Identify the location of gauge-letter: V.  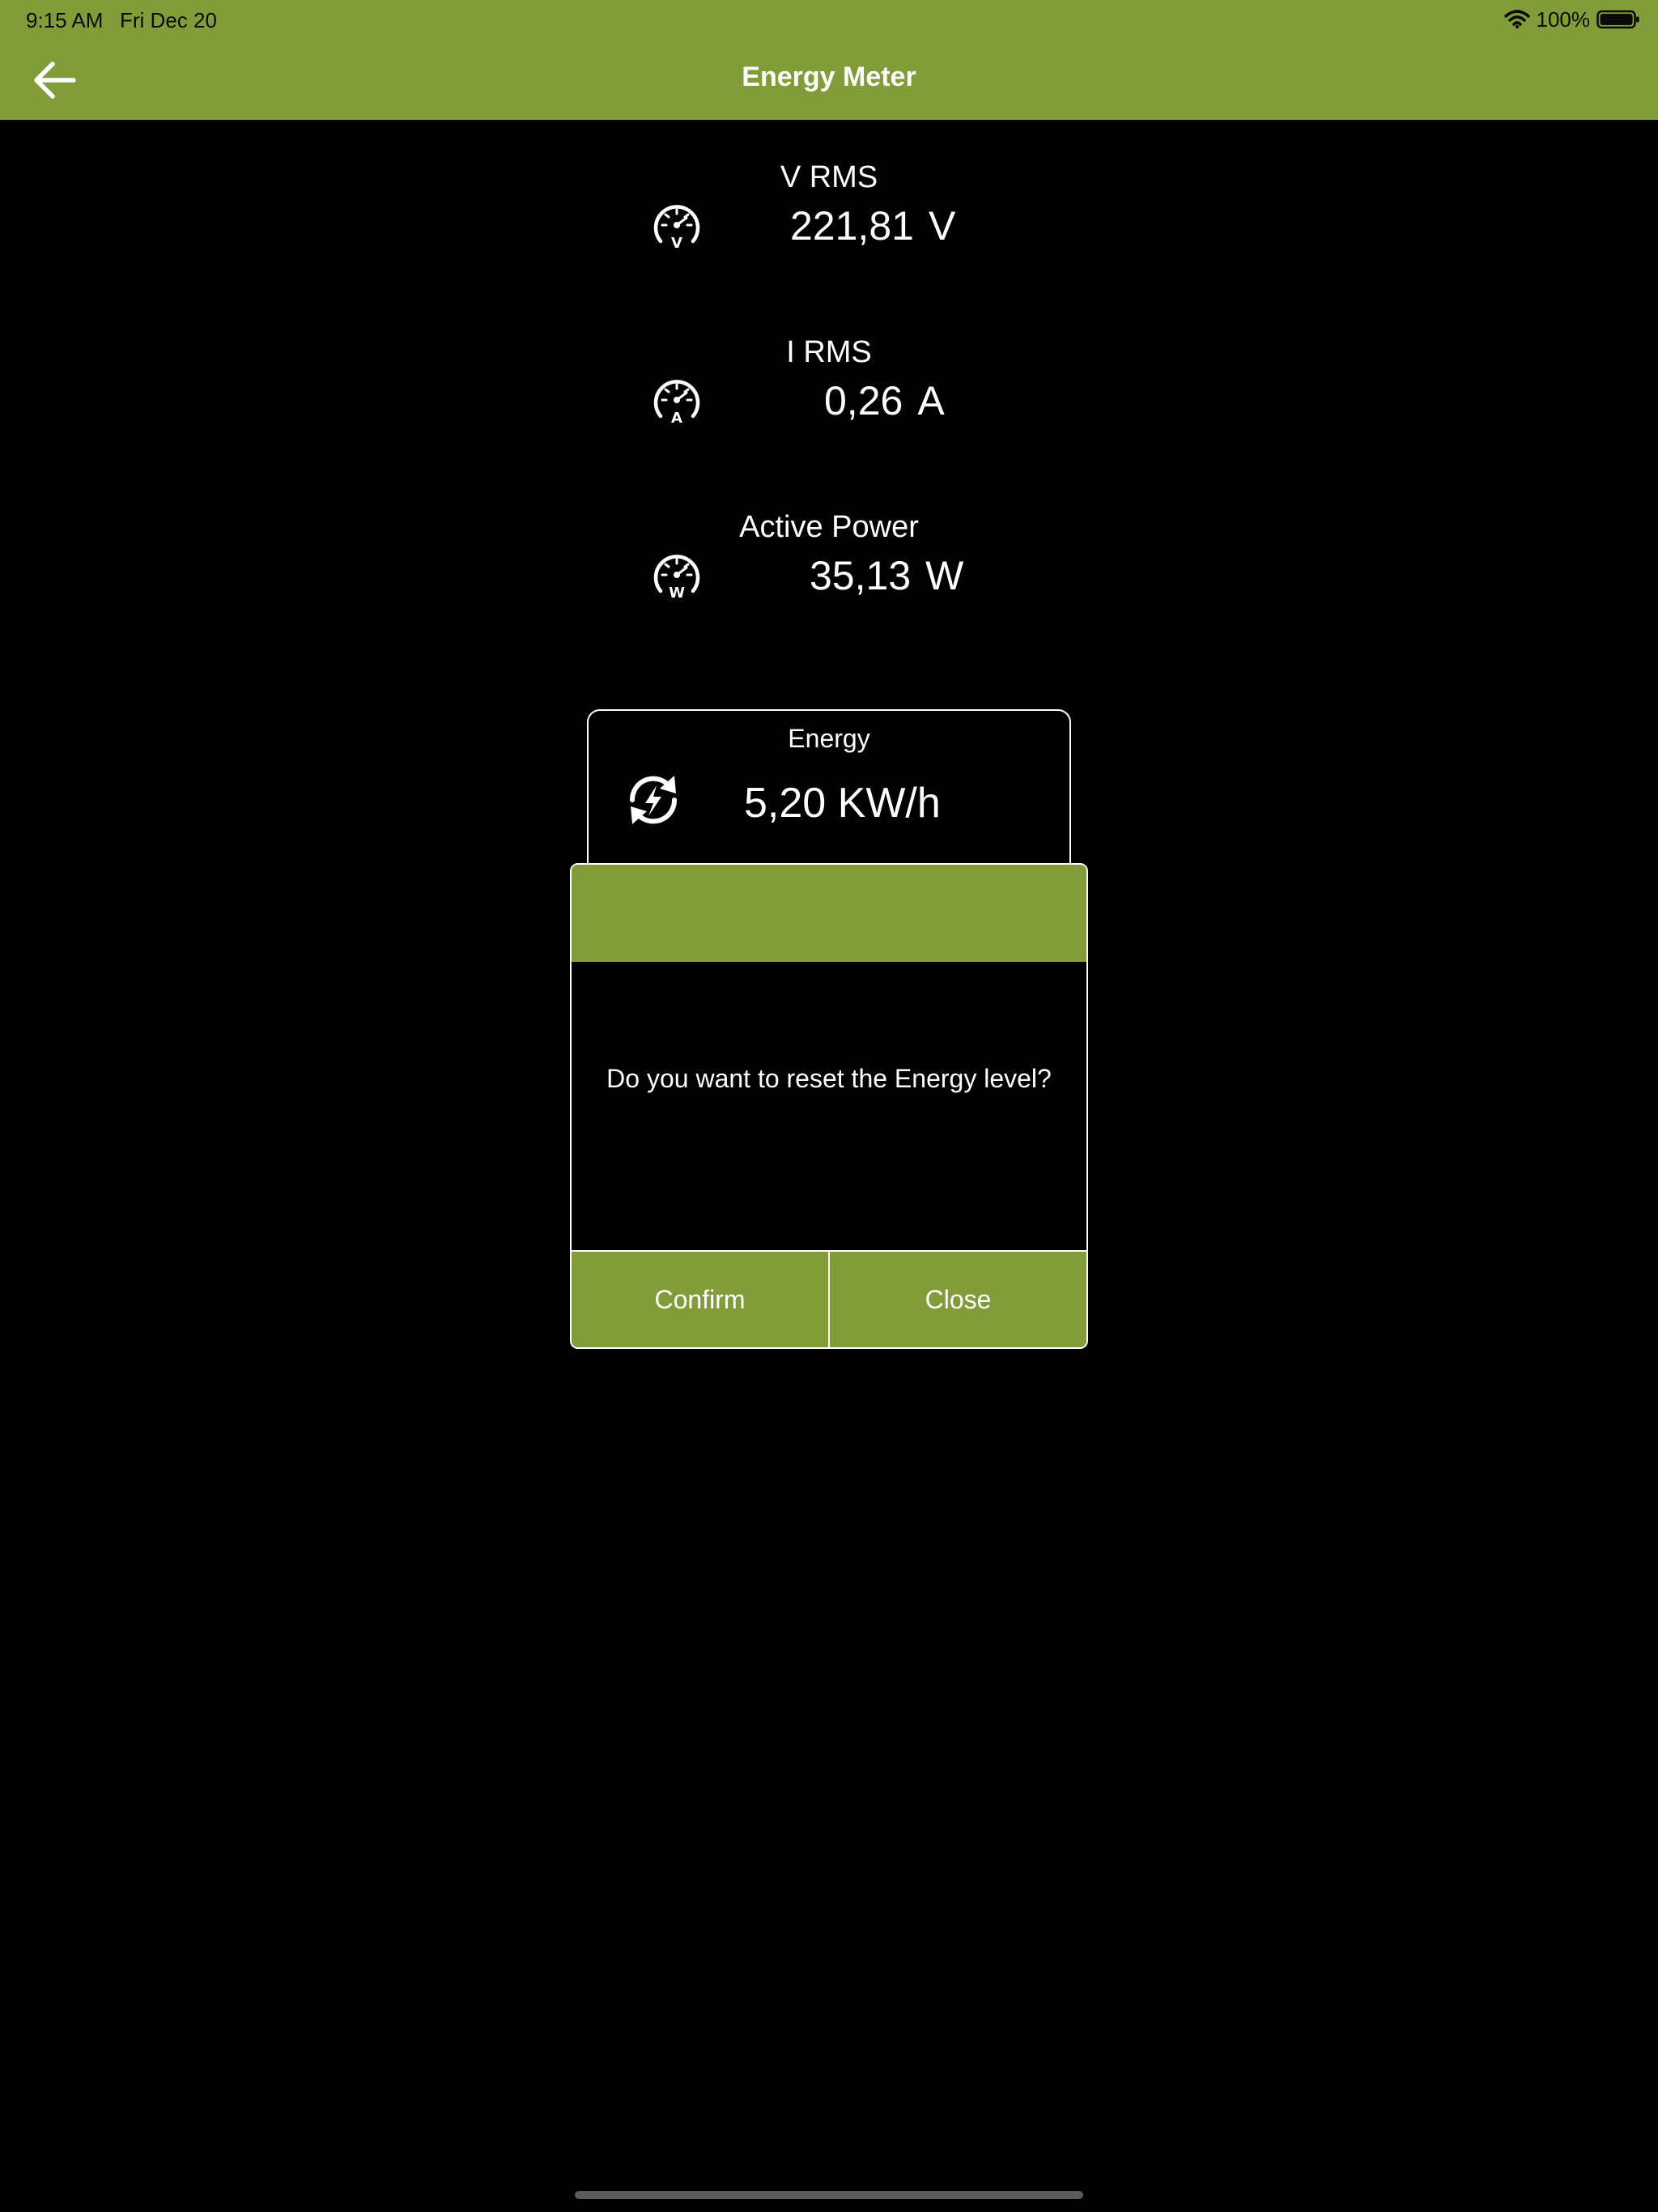
(676, 243).